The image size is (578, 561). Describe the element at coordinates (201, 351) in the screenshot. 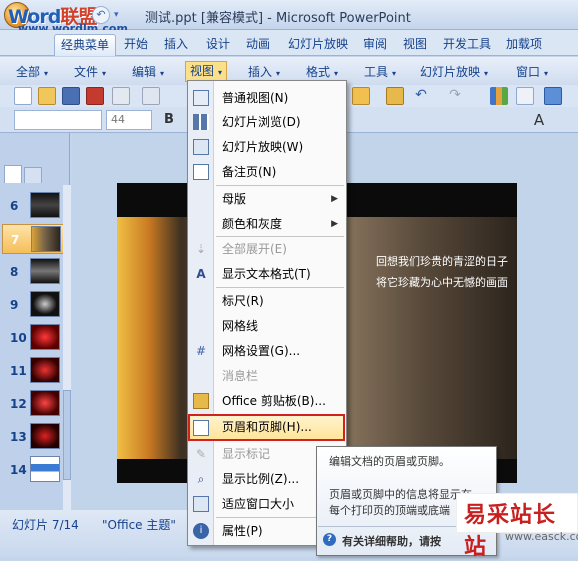

I see `grid-icon: #` at that location.